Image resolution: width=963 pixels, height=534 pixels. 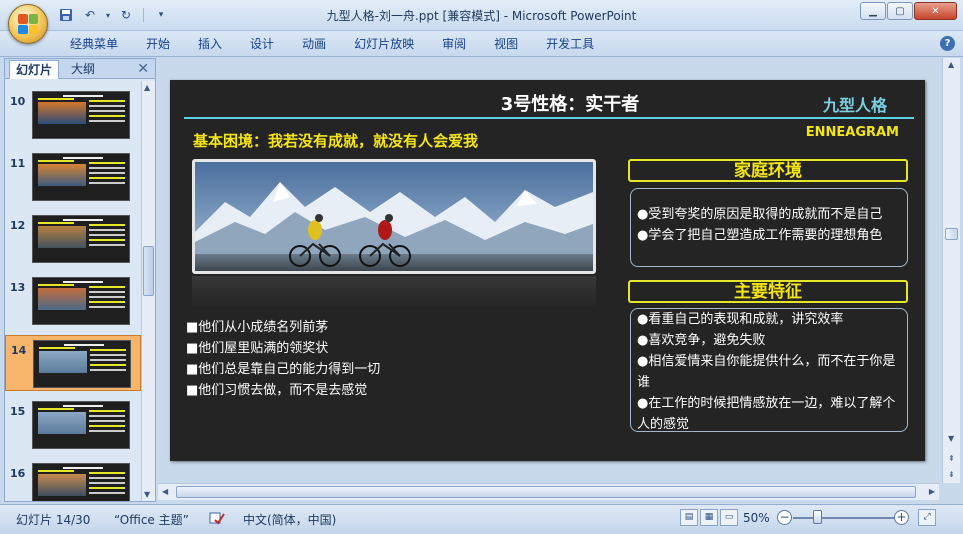 I want to click on family-content: ●受到夸奖的原因是取得的成就而不是自己 ●学会了把自己塑造成工作需要的理想角色, so click(x=769, y=227).